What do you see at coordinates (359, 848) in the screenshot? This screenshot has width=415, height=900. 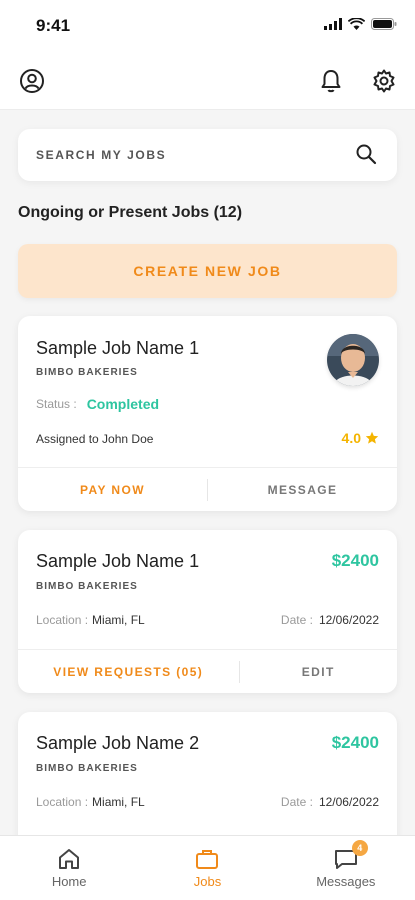 I see `message-count-badge: 4` at bounding box center [359, 848].